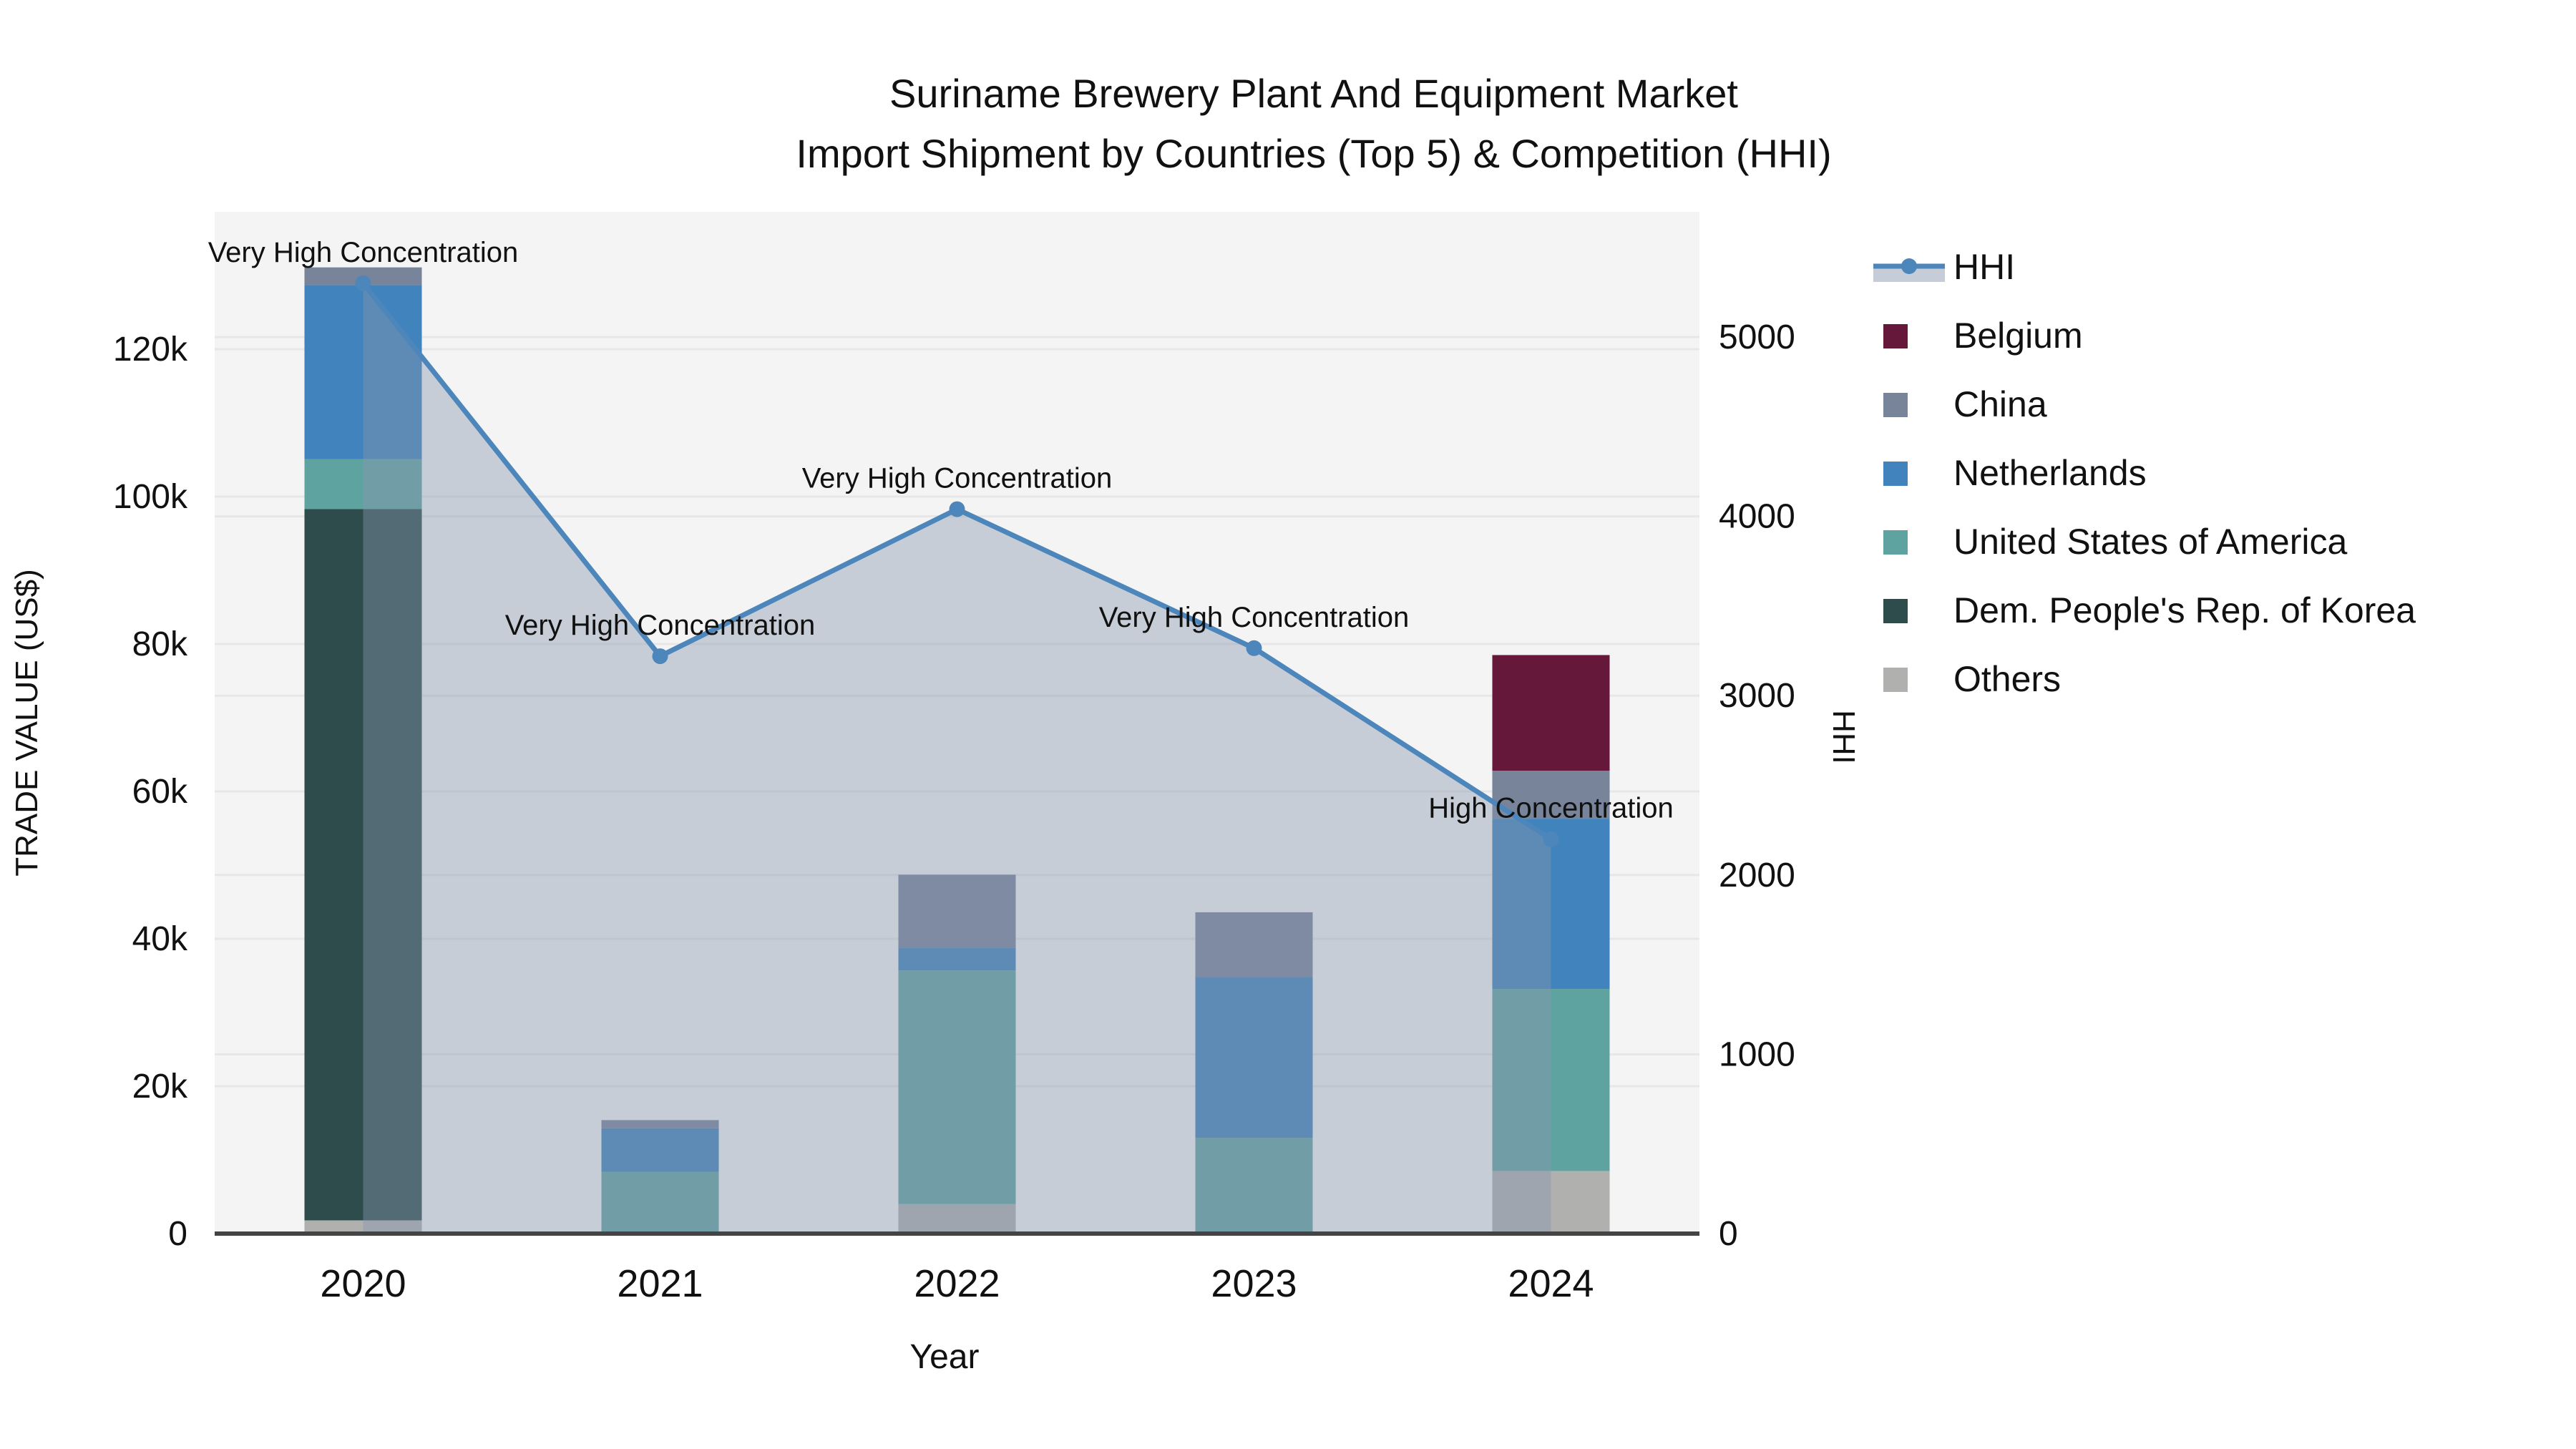 The height and width of the screenshot is (1449, 2576). What do you see at coordinates (1254, 1283) in the screenshot?
I see `x-tick-2023: 2023` at bounding box center [1254, 1283].